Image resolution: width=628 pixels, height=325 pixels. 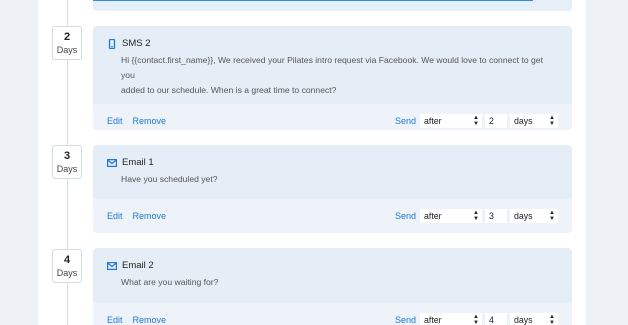 What do you see at coordinates (332, 162) in the screenshot?
I see `step-title-row: Email 1` at bounding box center [332, 162].